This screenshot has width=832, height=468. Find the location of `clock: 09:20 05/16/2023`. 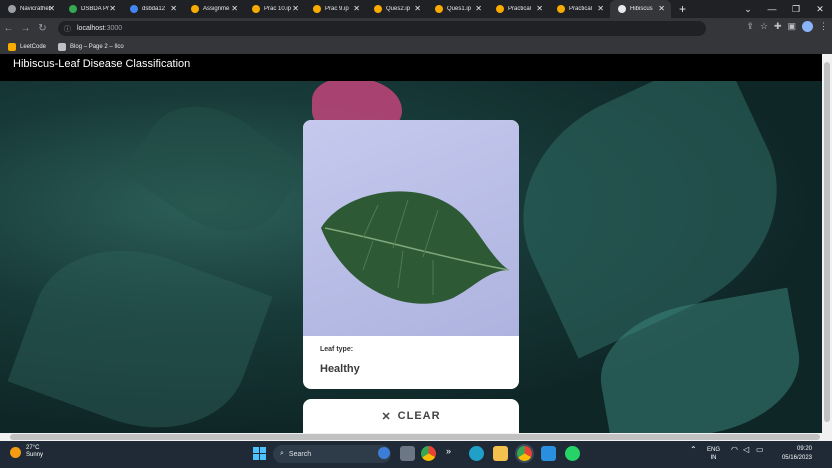

clock: 09:20 05/16/2023 is located at coordinates (797, 454).